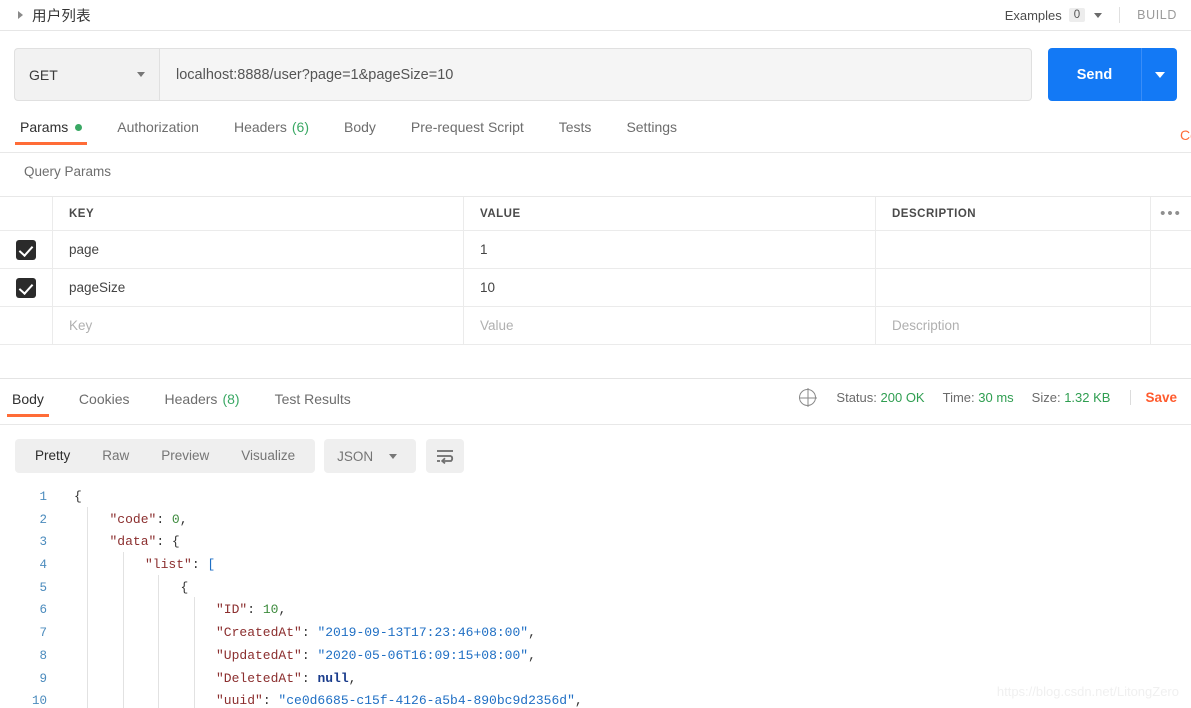 This screenshot has height=708, width=1191. I want to click on row-value-cell: 1, so click(670, 249).